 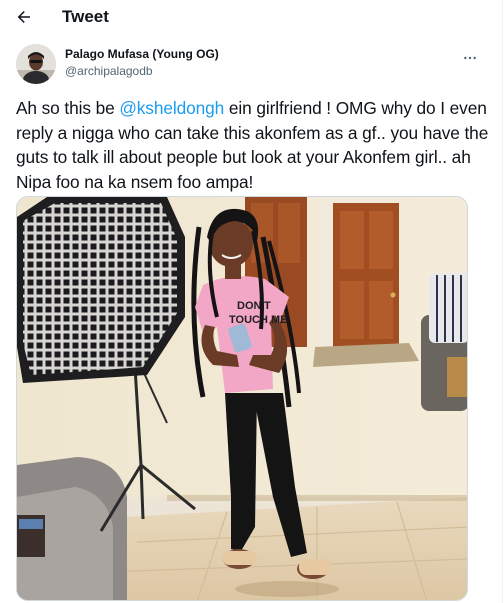 What do you see at coordinates (171, 108) in the screenshot?
I see `mention-link: @ksheldongh` at bounding box center [171, 108].